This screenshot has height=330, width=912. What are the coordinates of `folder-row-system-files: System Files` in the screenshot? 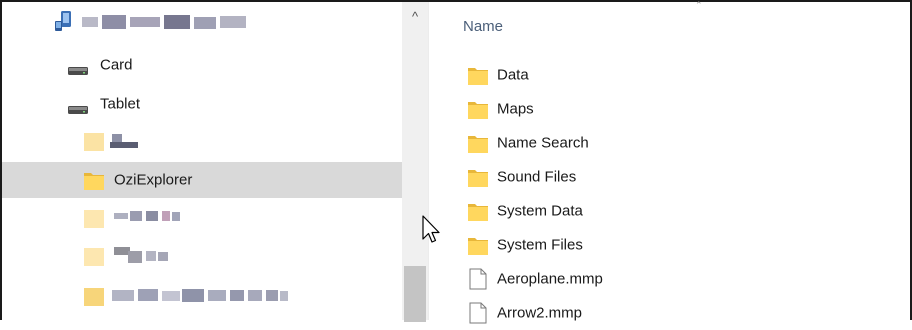 It's located at (669, 245).